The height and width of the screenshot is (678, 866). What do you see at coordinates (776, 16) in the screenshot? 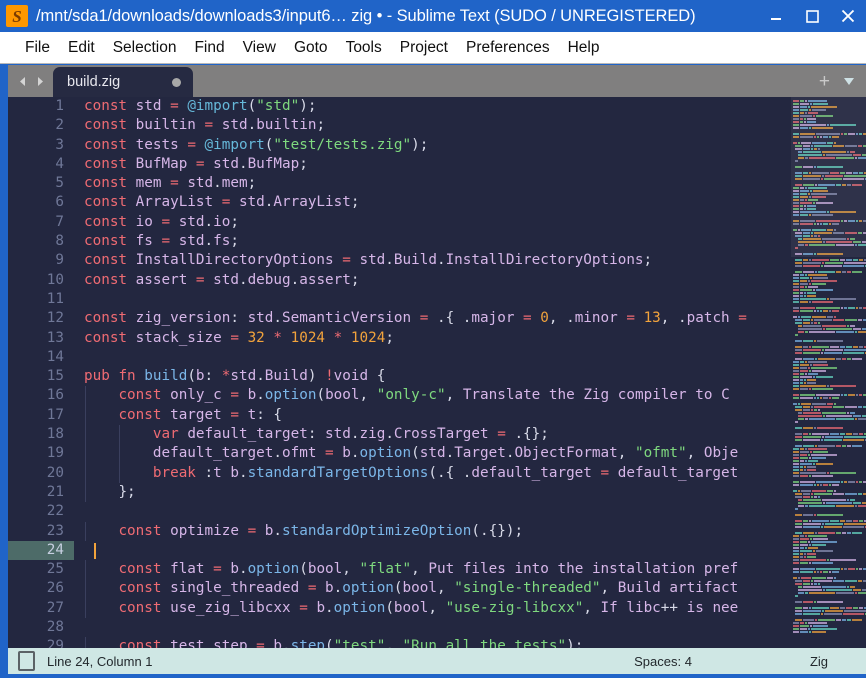
I see `minimize-button` at bounding box center [776, 16].